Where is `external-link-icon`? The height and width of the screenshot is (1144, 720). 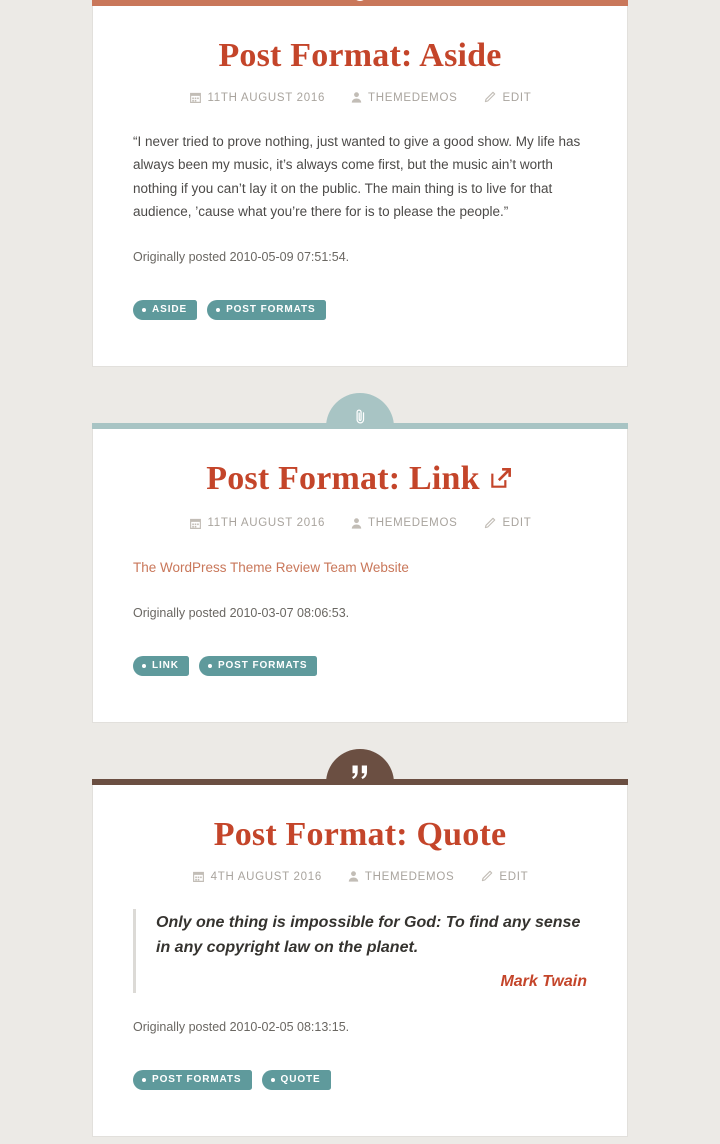 external-link-icon is located at coordinates (501, 480).